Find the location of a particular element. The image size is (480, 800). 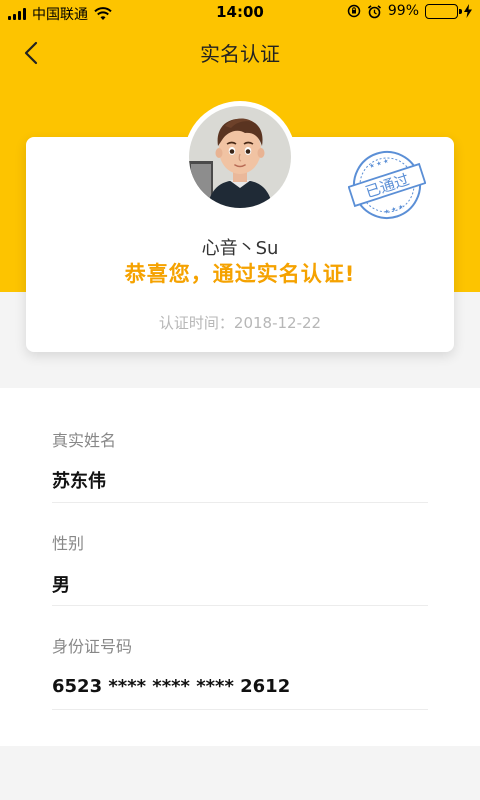

field-real-name: 真实姓名 苏东伟 is located at coordinates (240, 445).